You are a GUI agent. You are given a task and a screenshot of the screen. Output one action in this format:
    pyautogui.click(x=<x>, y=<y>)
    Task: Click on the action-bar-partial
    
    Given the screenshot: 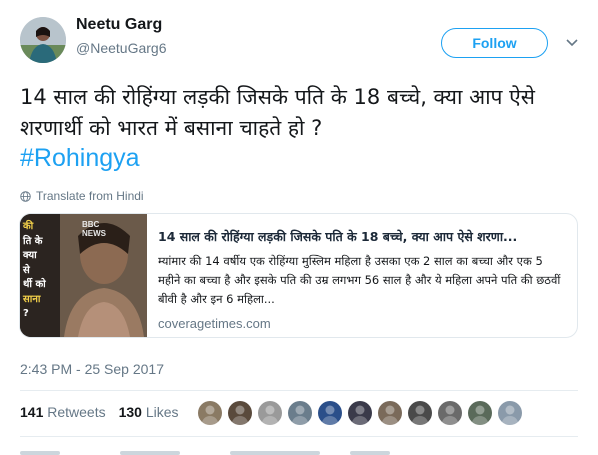 What is the action you would take?
    pyautogui.click(x=205, y=453)
    